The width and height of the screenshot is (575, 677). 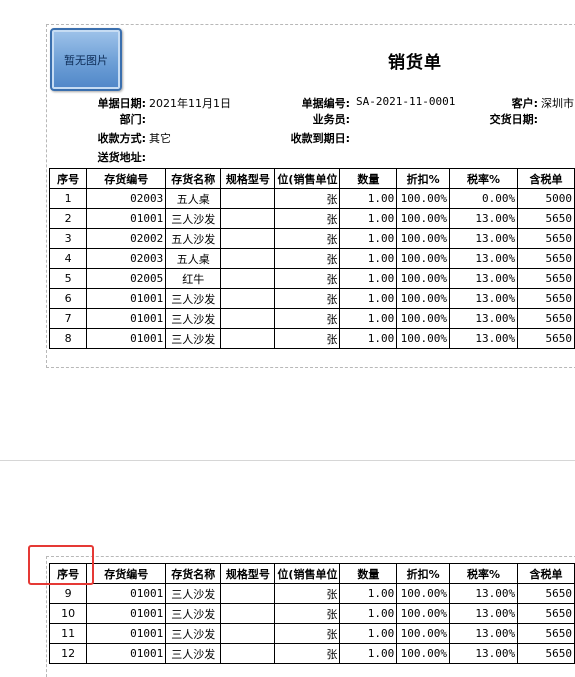 I want to click on col-header: 序号, so click(x=68, y=178).